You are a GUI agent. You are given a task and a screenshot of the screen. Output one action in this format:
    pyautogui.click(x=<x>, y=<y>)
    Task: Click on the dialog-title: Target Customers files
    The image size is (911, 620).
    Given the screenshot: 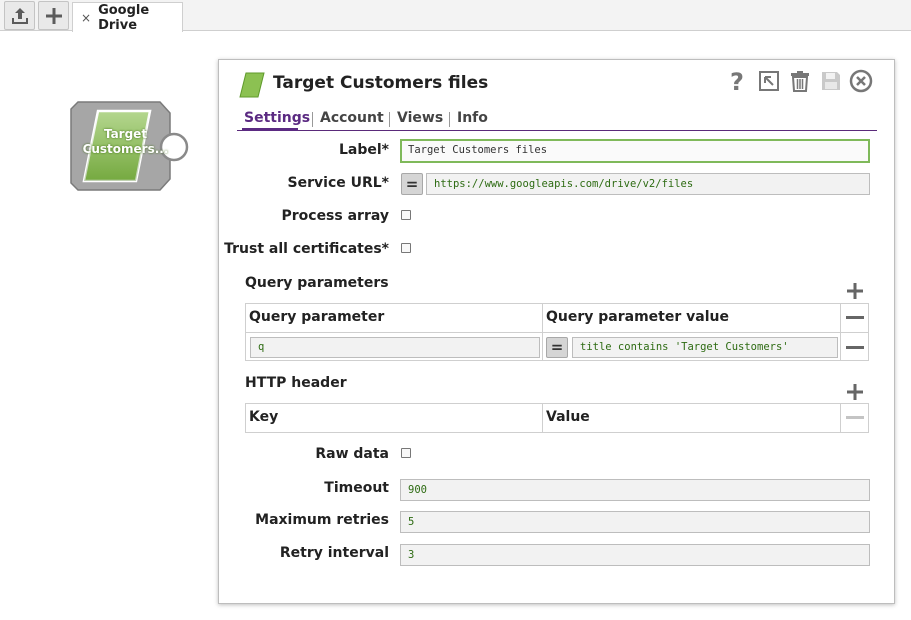 What is the action you would take?
    pyautogui.click(x=381, y=83)
    